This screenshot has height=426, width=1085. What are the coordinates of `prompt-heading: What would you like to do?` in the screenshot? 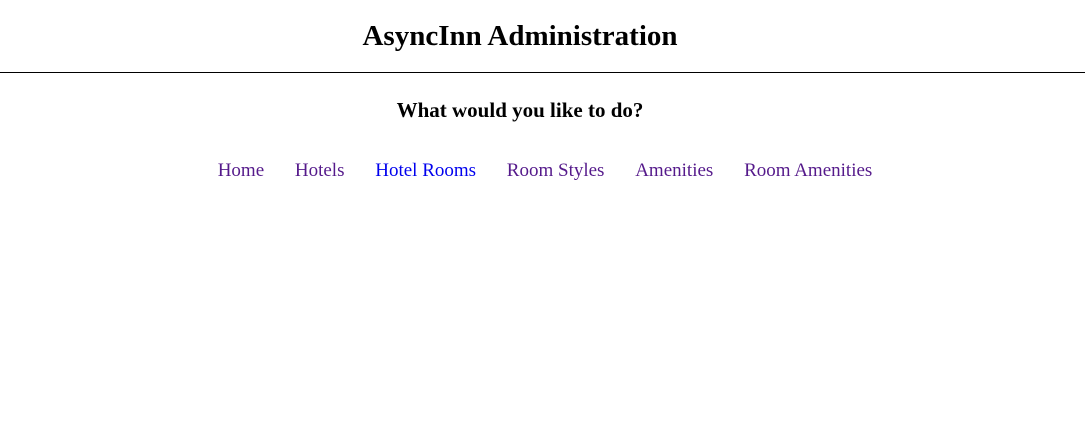 It's located at (520, 110).